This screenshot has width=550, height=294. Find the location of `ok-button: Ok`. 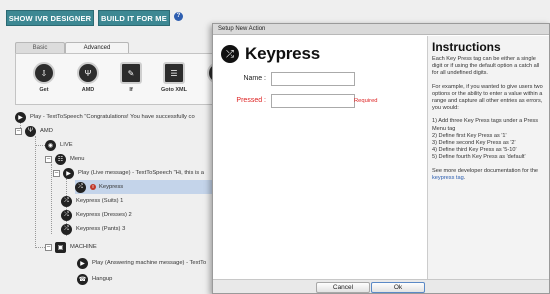

ok-button: Ok is located at coordinates (398, 287).